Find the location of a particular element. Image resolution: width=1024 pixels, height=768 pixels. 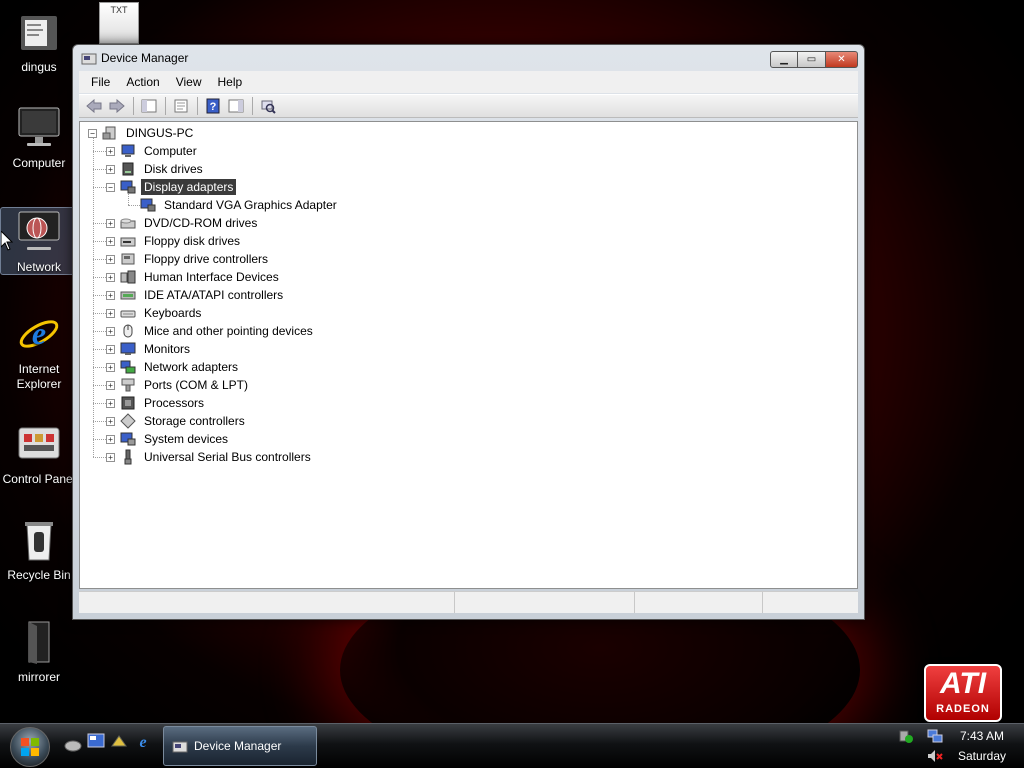

tree-category-row: + Human Interface Devices is located at coordinates (194, 277).